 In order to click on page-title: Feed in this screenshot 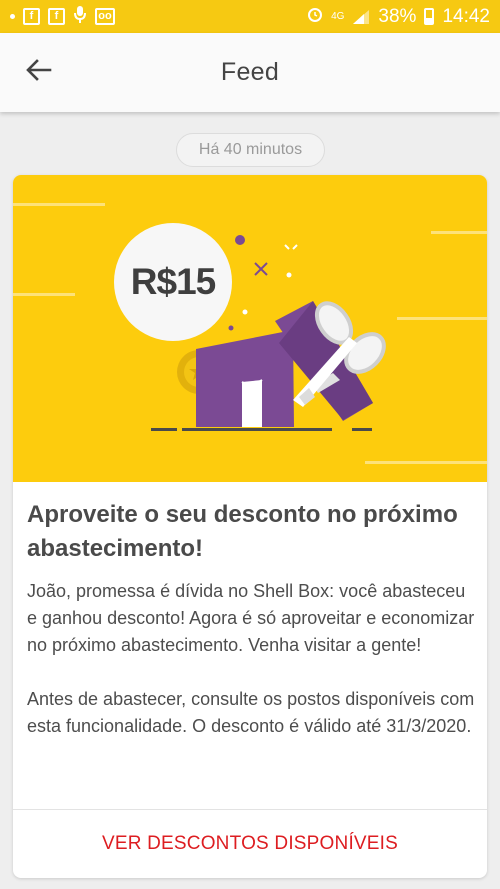, I will do `click(250, 72)`.